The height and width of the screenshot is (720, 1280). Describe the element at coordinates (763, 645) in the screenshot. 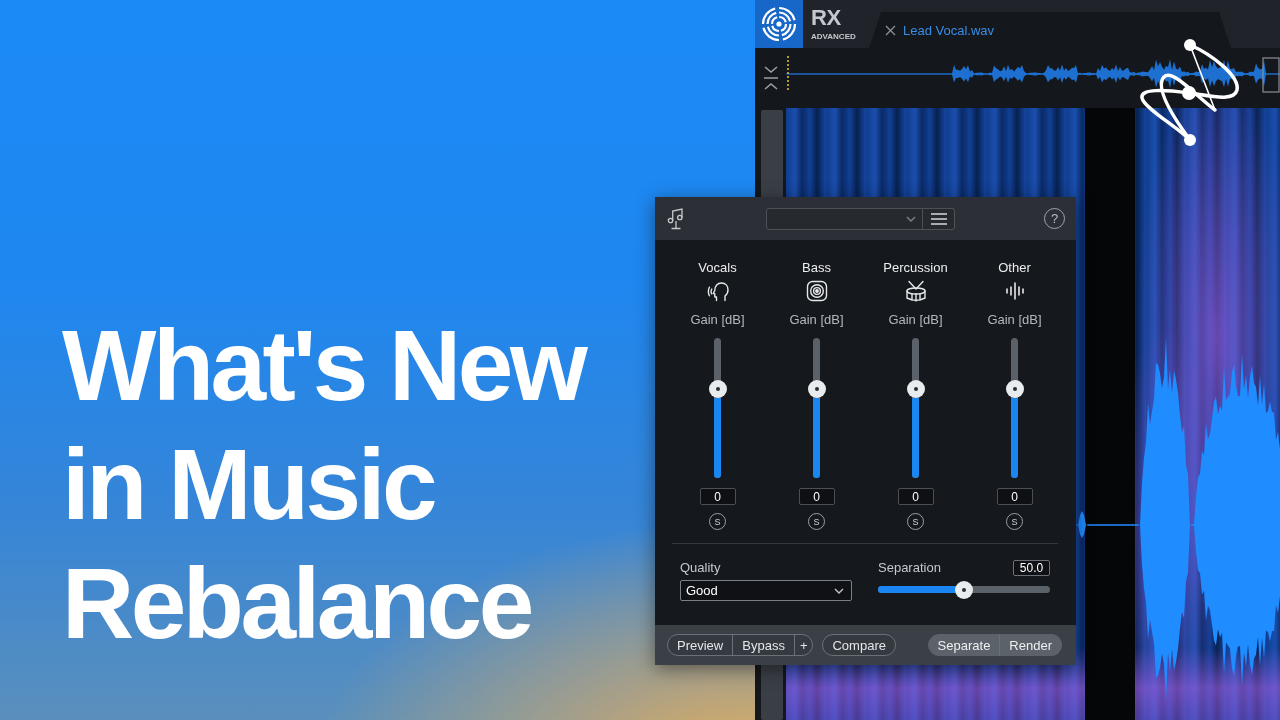

I see `toolbar-button: Bypass` at that location.